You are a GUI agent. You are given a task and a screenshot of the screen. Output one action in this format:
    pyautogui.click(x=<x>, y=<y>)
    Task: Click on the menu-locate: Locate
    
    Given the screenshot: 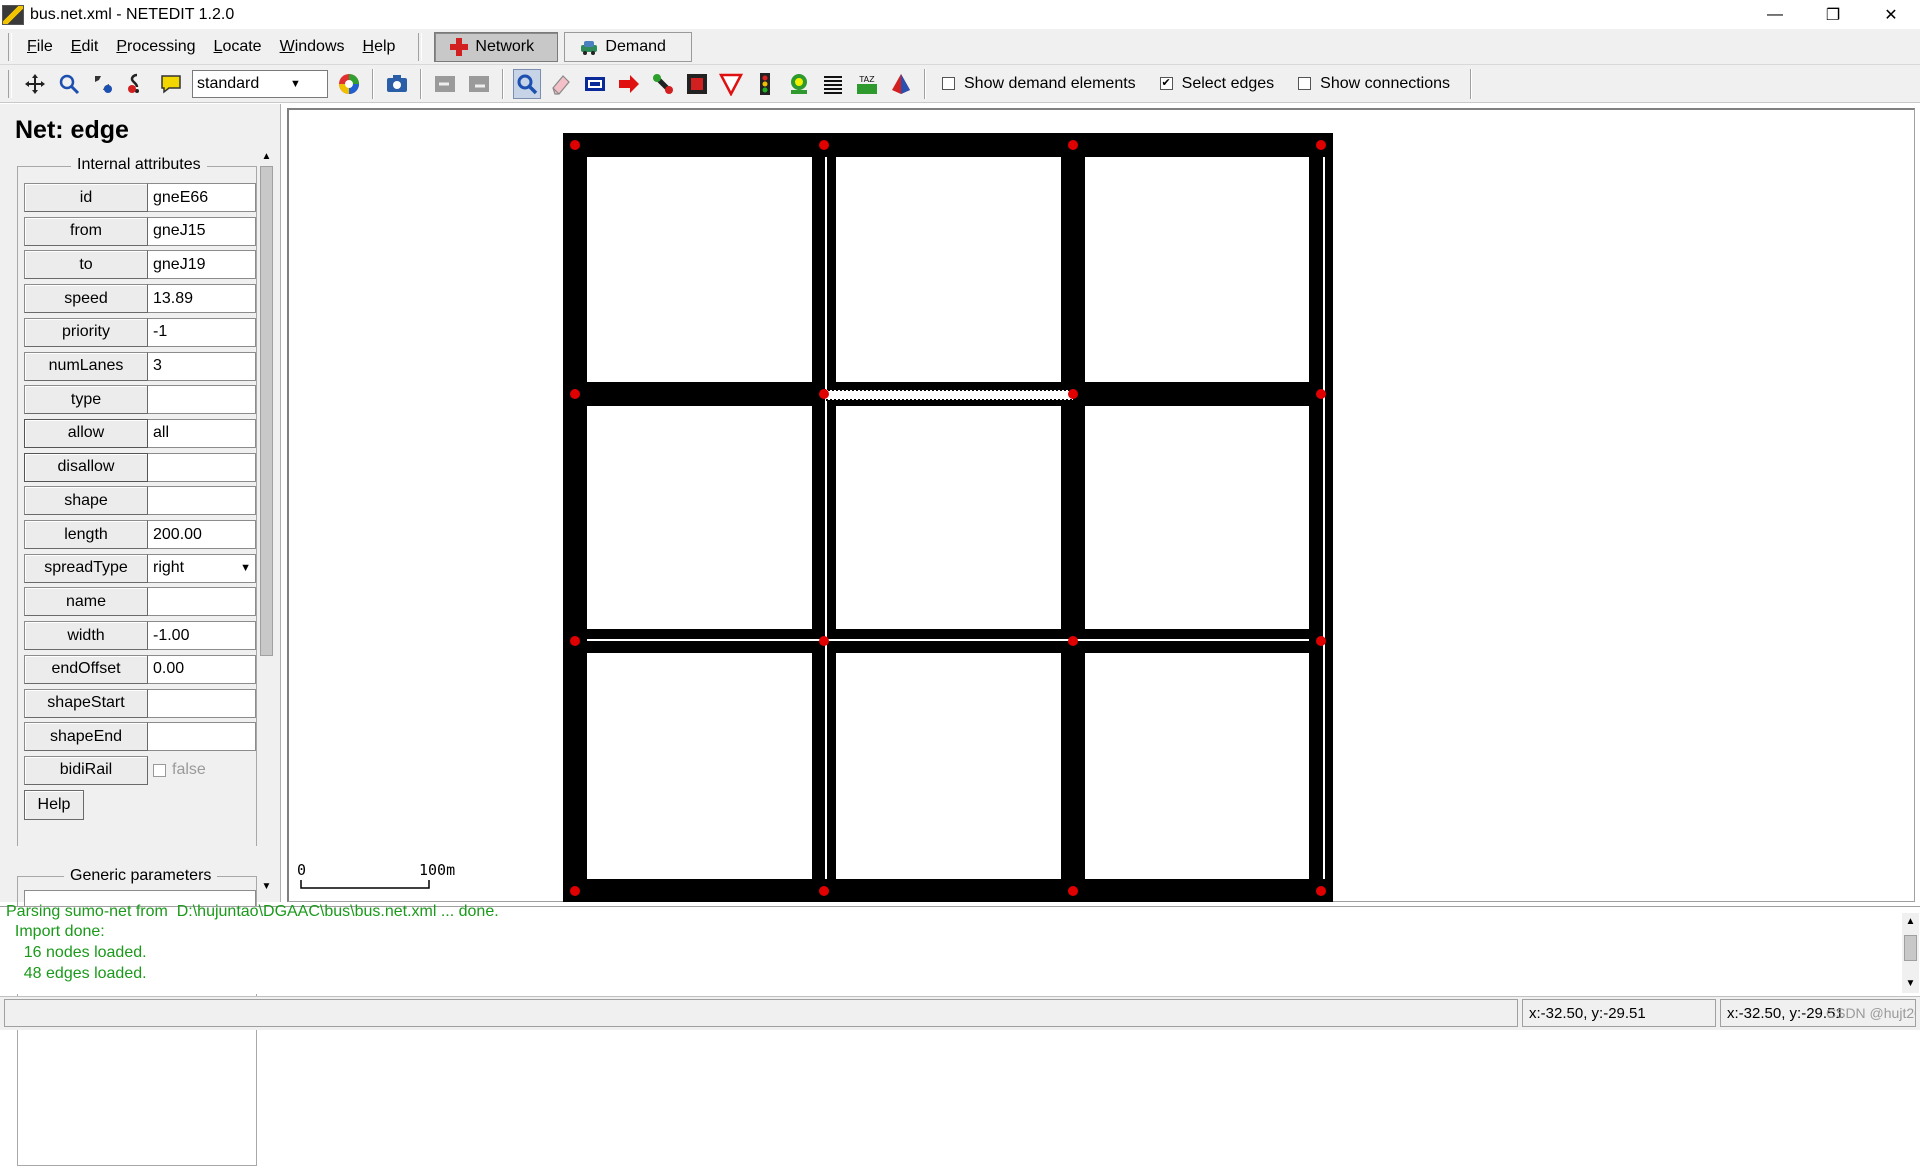 What is the action you would take?
    pyautogui.click(x=238, y=47)
    